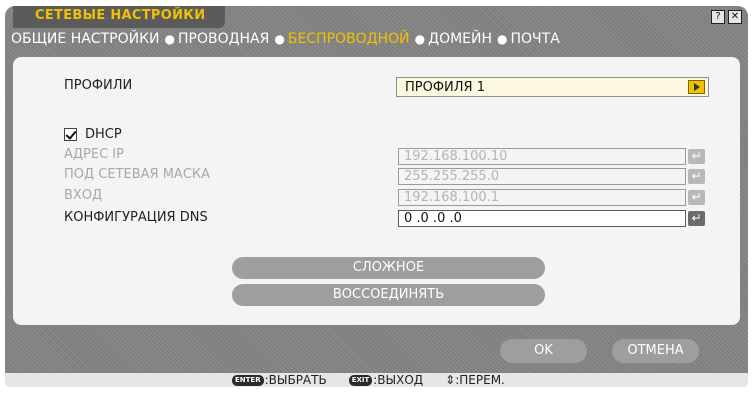  Describe the element at coordinates (450, 380) in the screenshot. I see `up-down-arrows-icon: ⇕` at that location.